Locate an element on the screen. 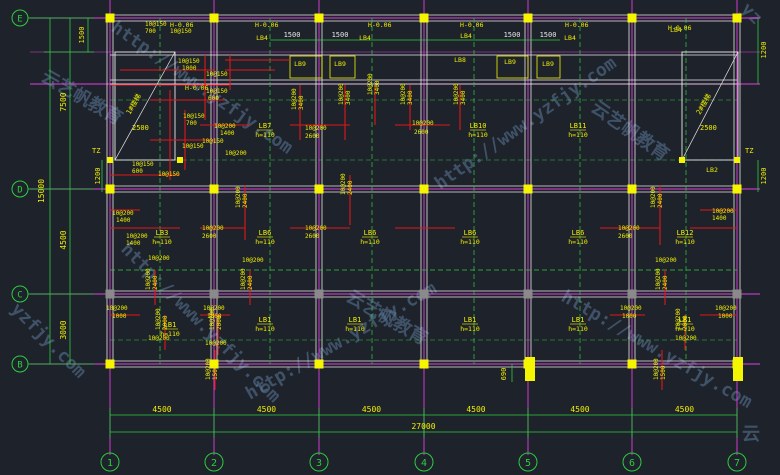 This screenshot has height=475, width=780. rebar-label: 700 is located at coordinates (191, 123).